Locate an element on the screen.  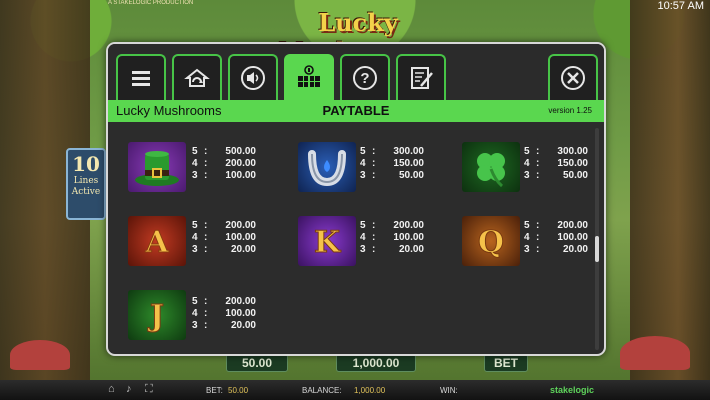
clock: 10:57 AM is located at coordinates (680, 6).